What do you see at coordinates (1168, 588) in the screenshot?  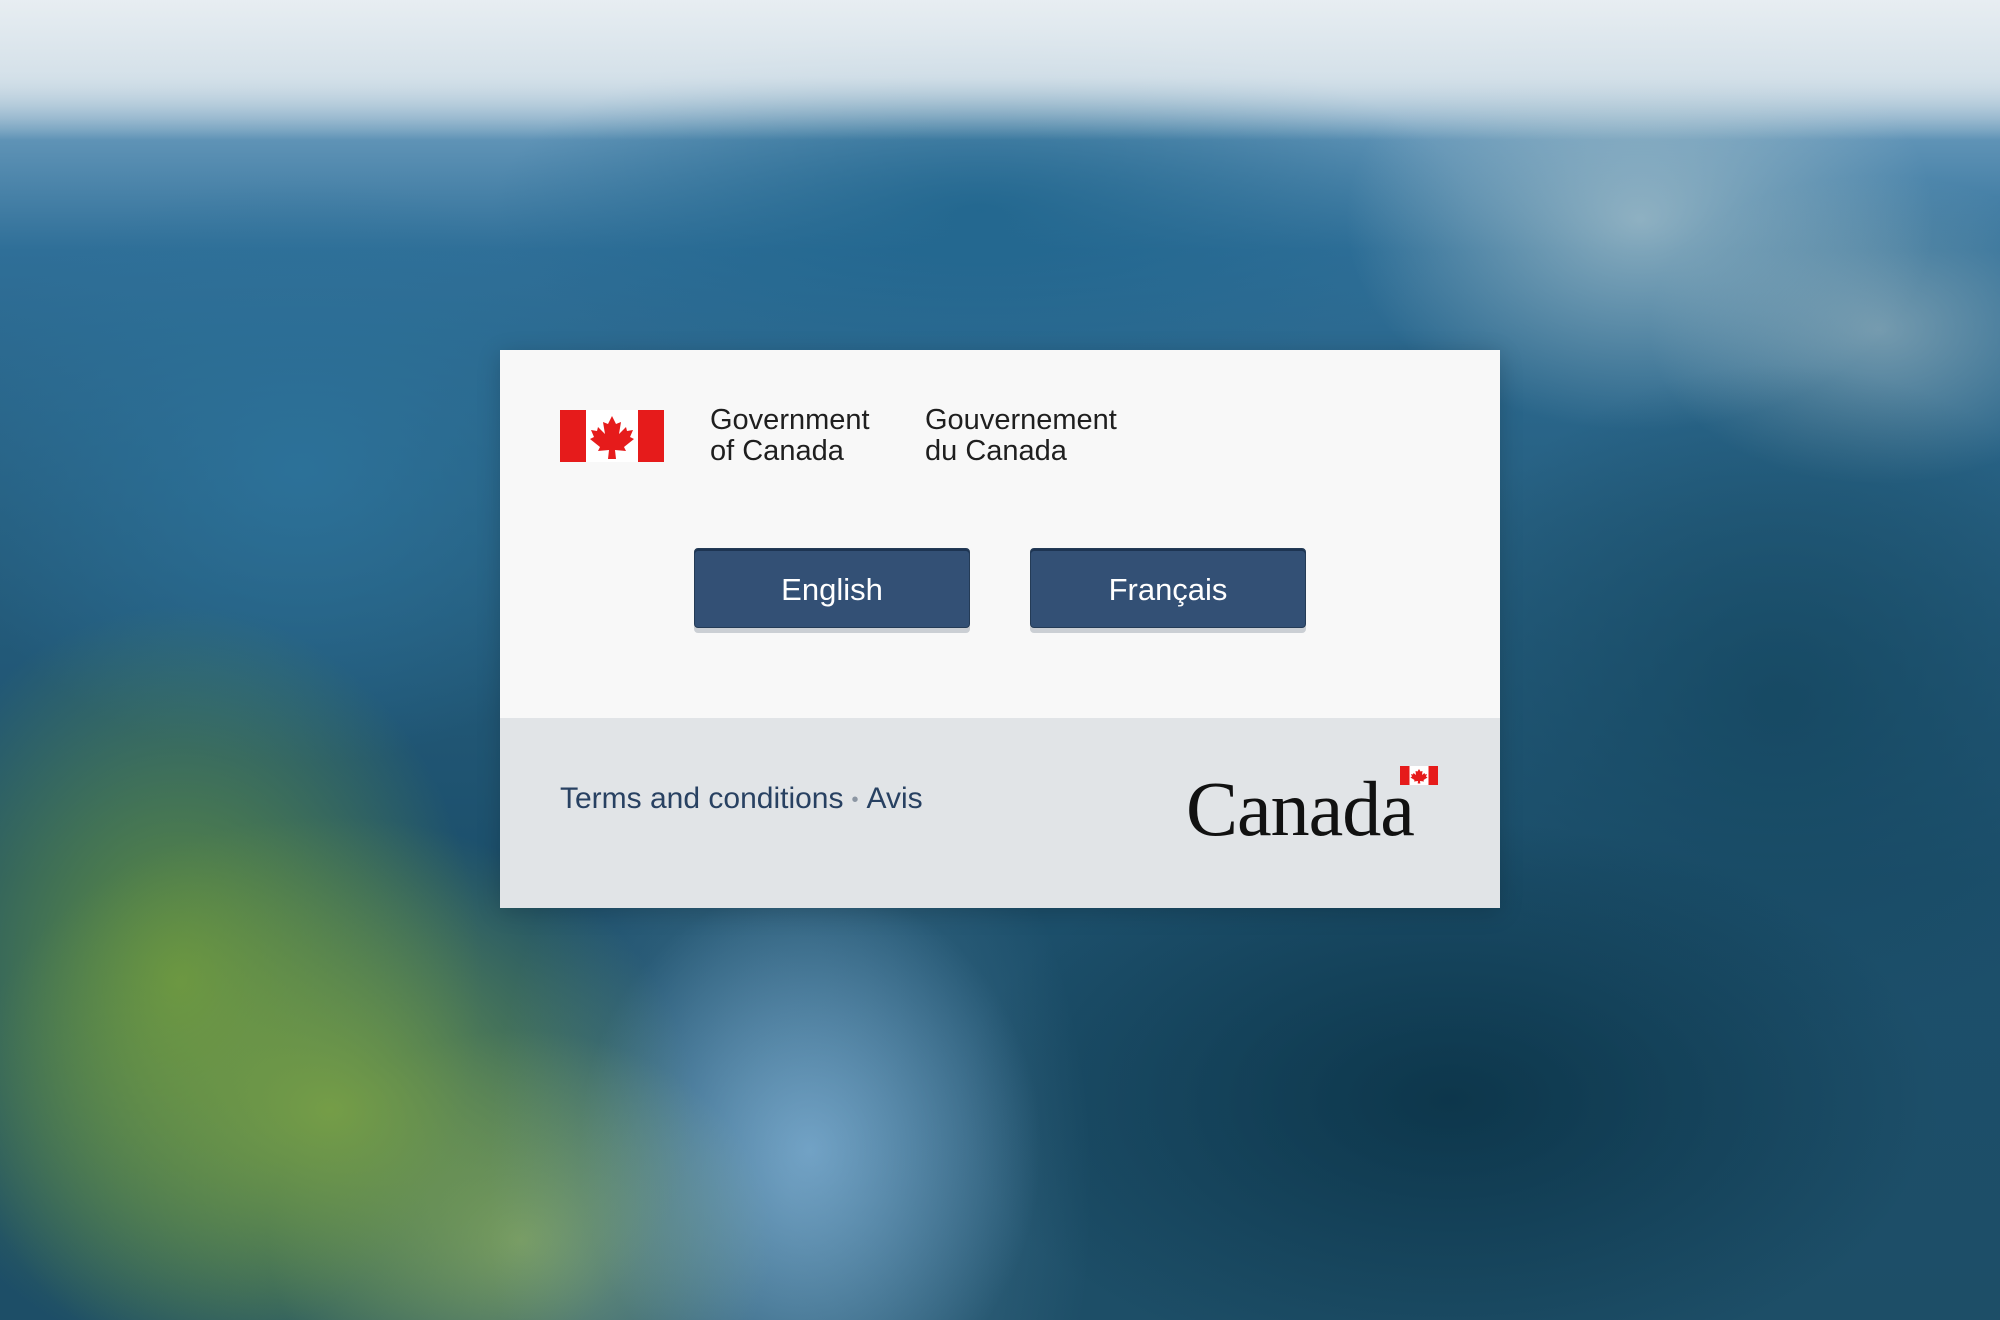 I see `french-button: Français` at bounding box center [1168, 588].